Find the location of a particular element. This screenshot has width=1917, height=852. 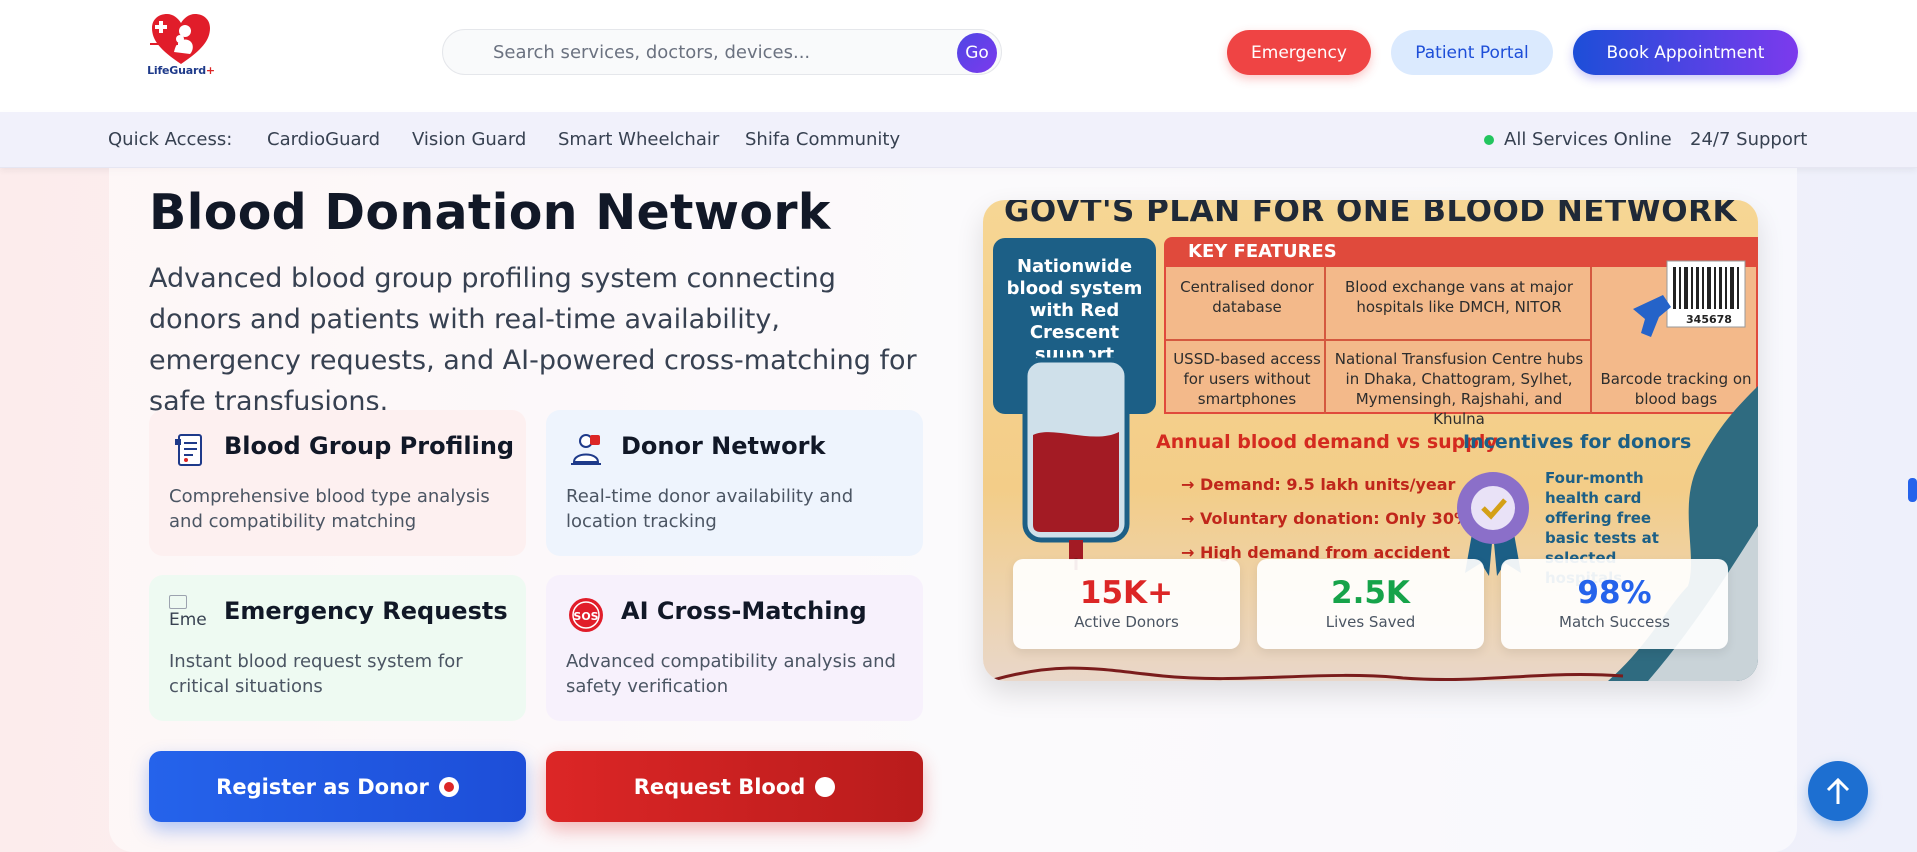

quick-access-label: Quick Access: is located at coordinates (170, 139).